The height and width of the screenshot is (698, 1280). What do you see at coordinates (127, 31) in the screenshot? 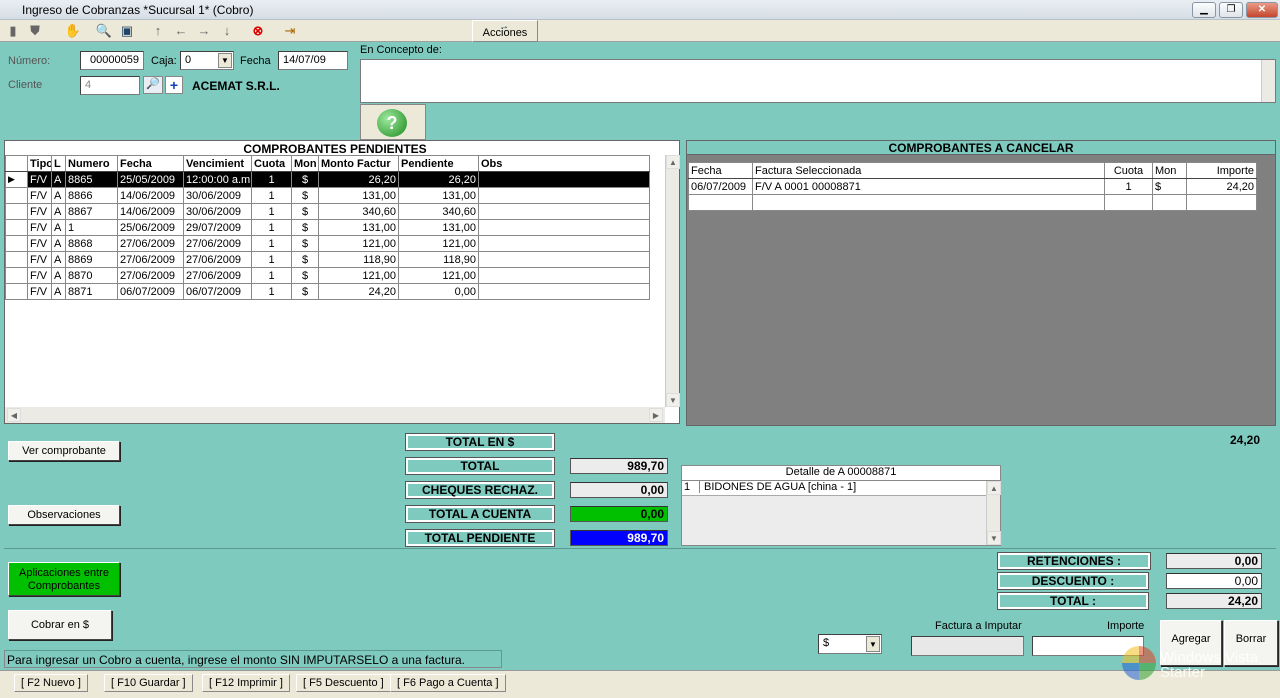
I see `save-icon: ▣` at bounding box center [127, 31].